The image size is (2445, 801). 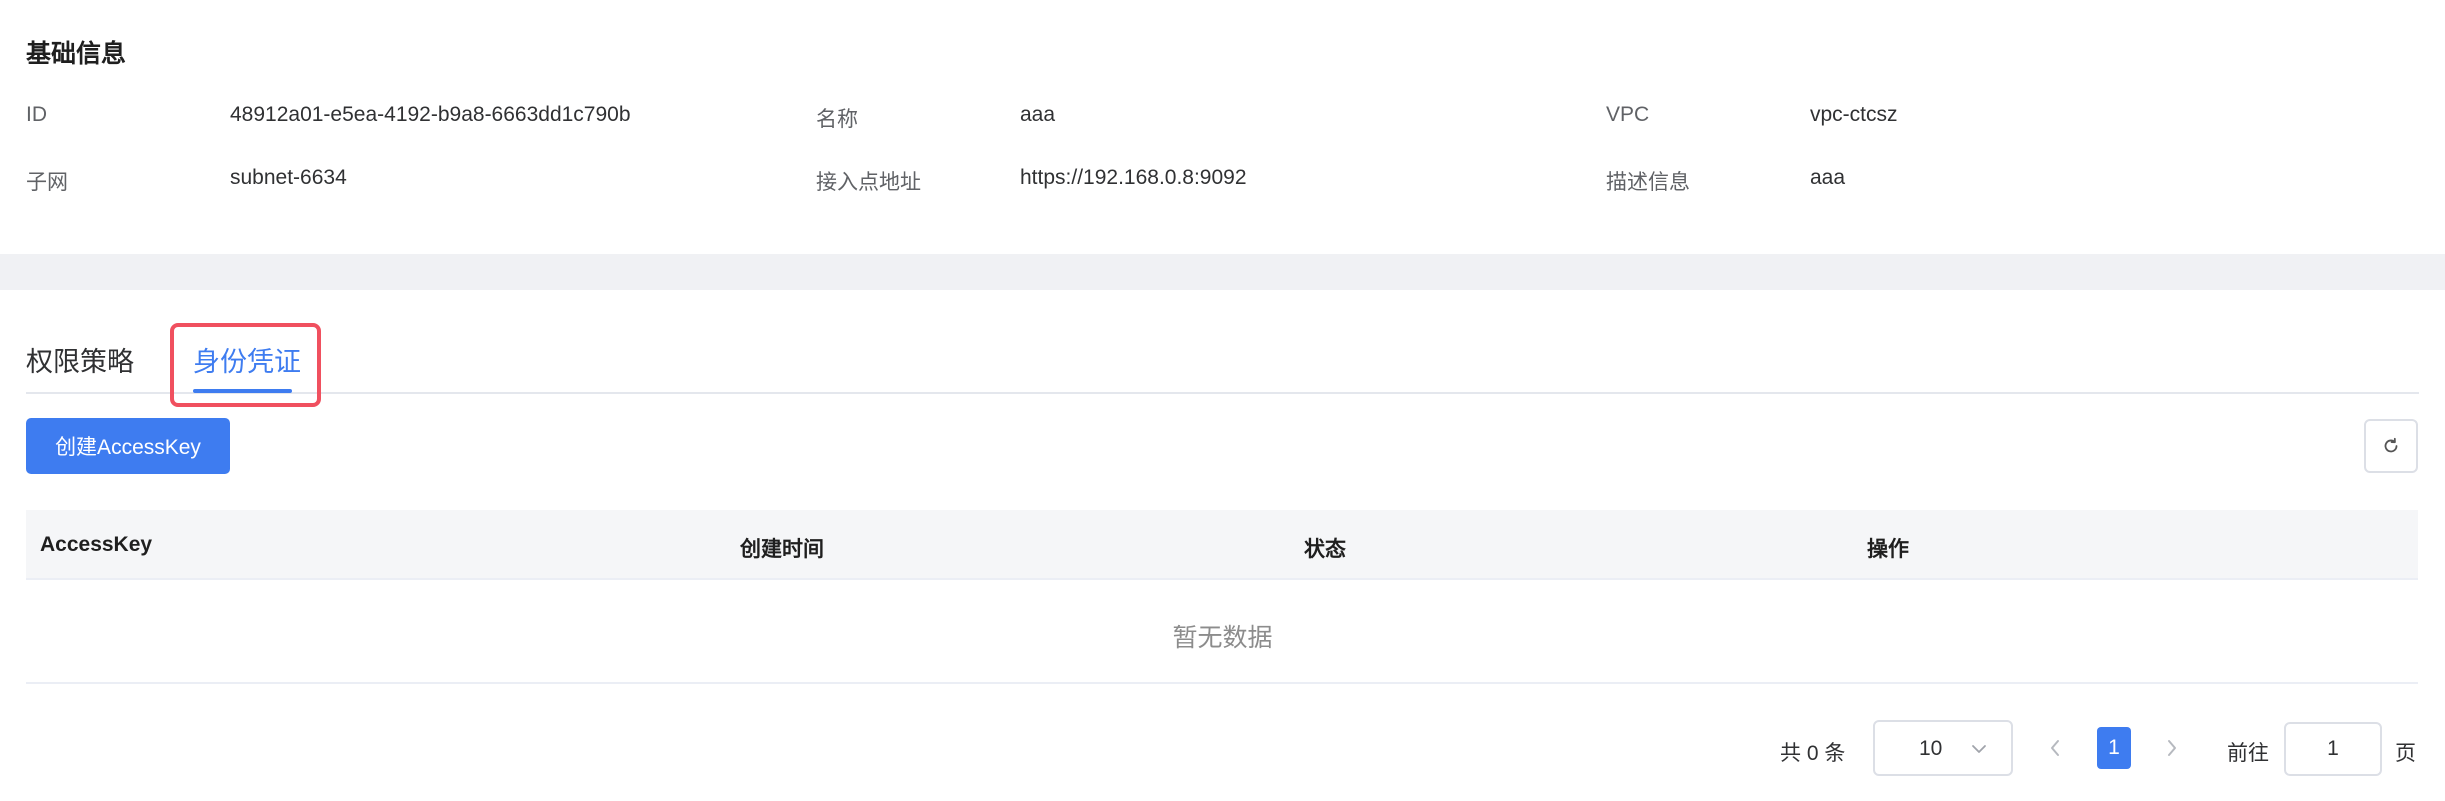 What do you see at coordinates (1222, 683) in the screenshot?
I see `table-bottom-border` at bounding box center [1222, 683].